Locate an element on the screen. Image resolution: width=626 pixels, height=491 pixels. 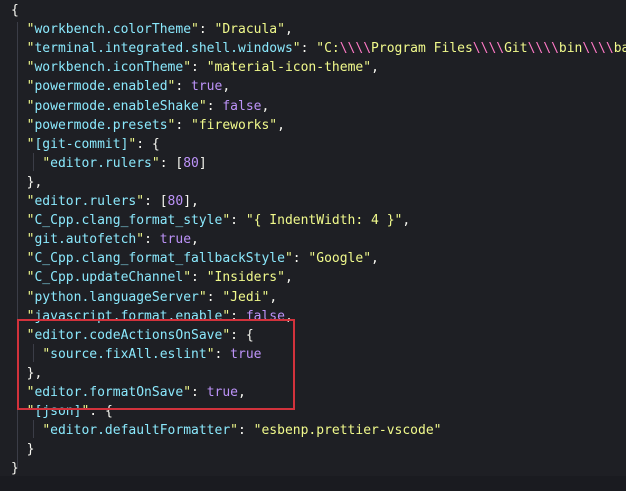
code-line: "editor.formatOnSave": true, is located at coordinates (128, 393).